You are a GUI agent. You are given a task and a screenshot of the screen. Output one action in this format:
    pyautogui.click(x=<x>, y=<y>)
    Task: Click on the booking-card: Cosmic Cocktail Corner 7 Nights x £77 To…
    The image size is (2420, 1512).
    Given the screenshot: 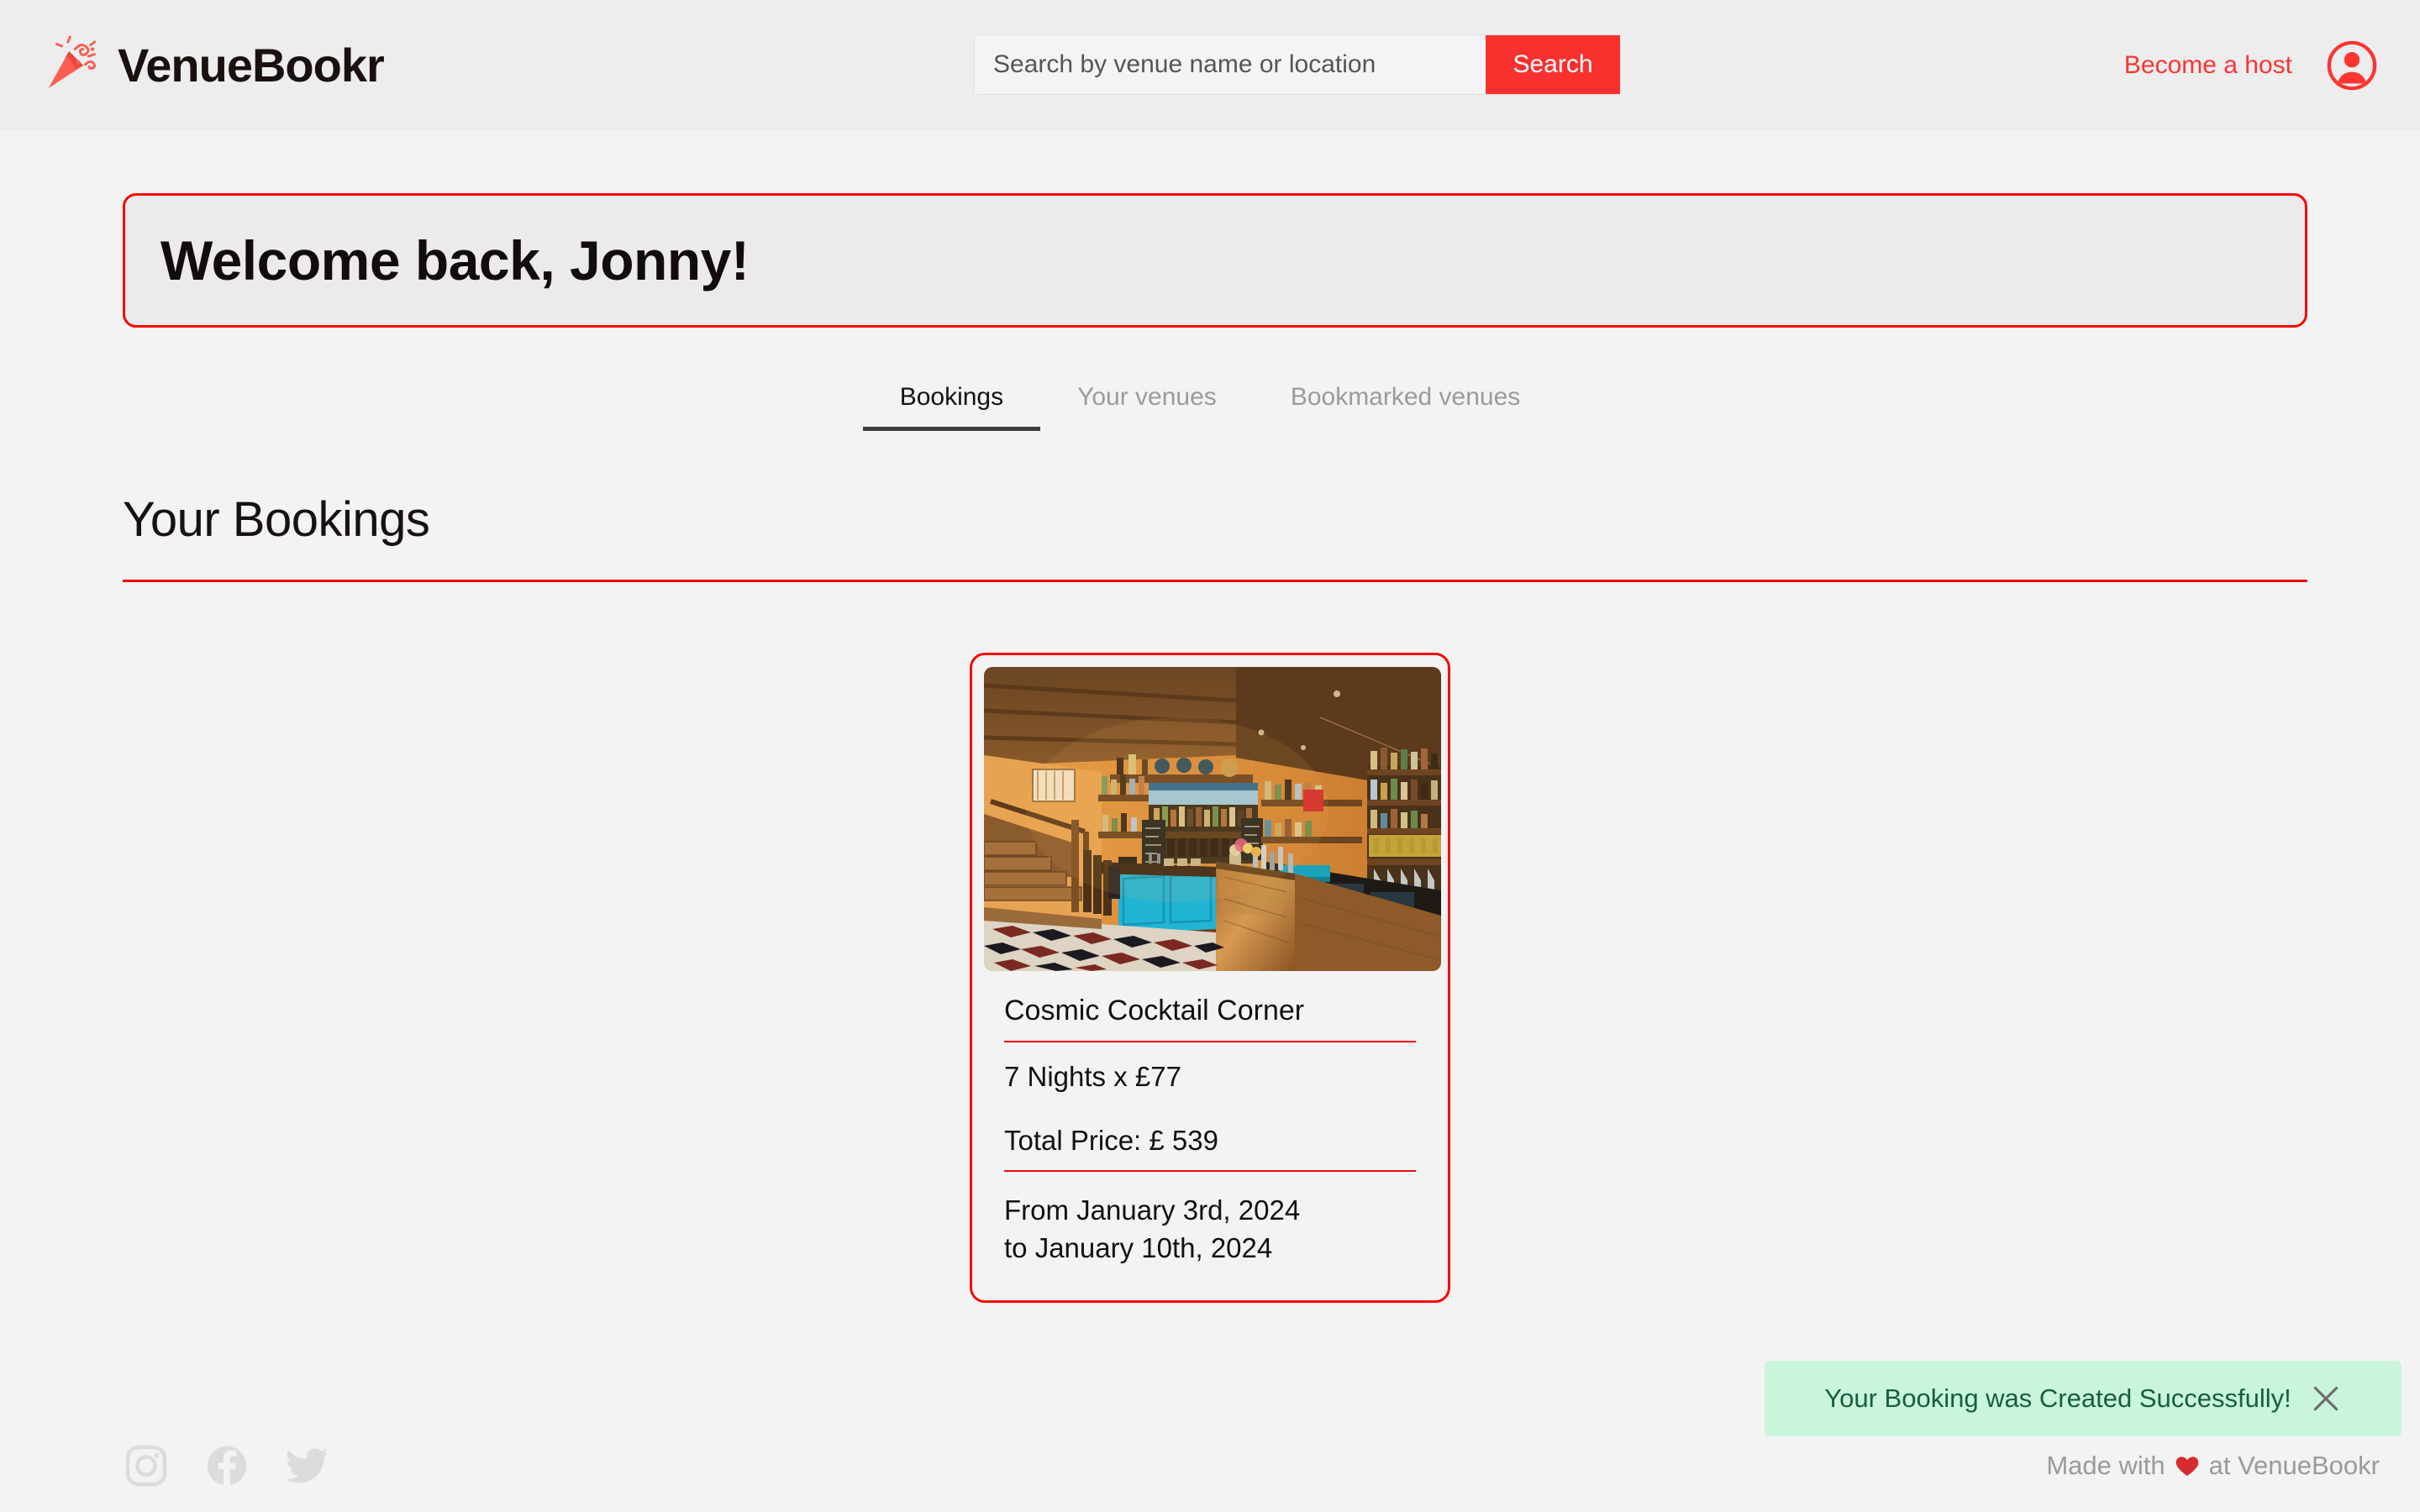 What is the action you would take?
    pyautogui.click(x=1210, y=978)
    